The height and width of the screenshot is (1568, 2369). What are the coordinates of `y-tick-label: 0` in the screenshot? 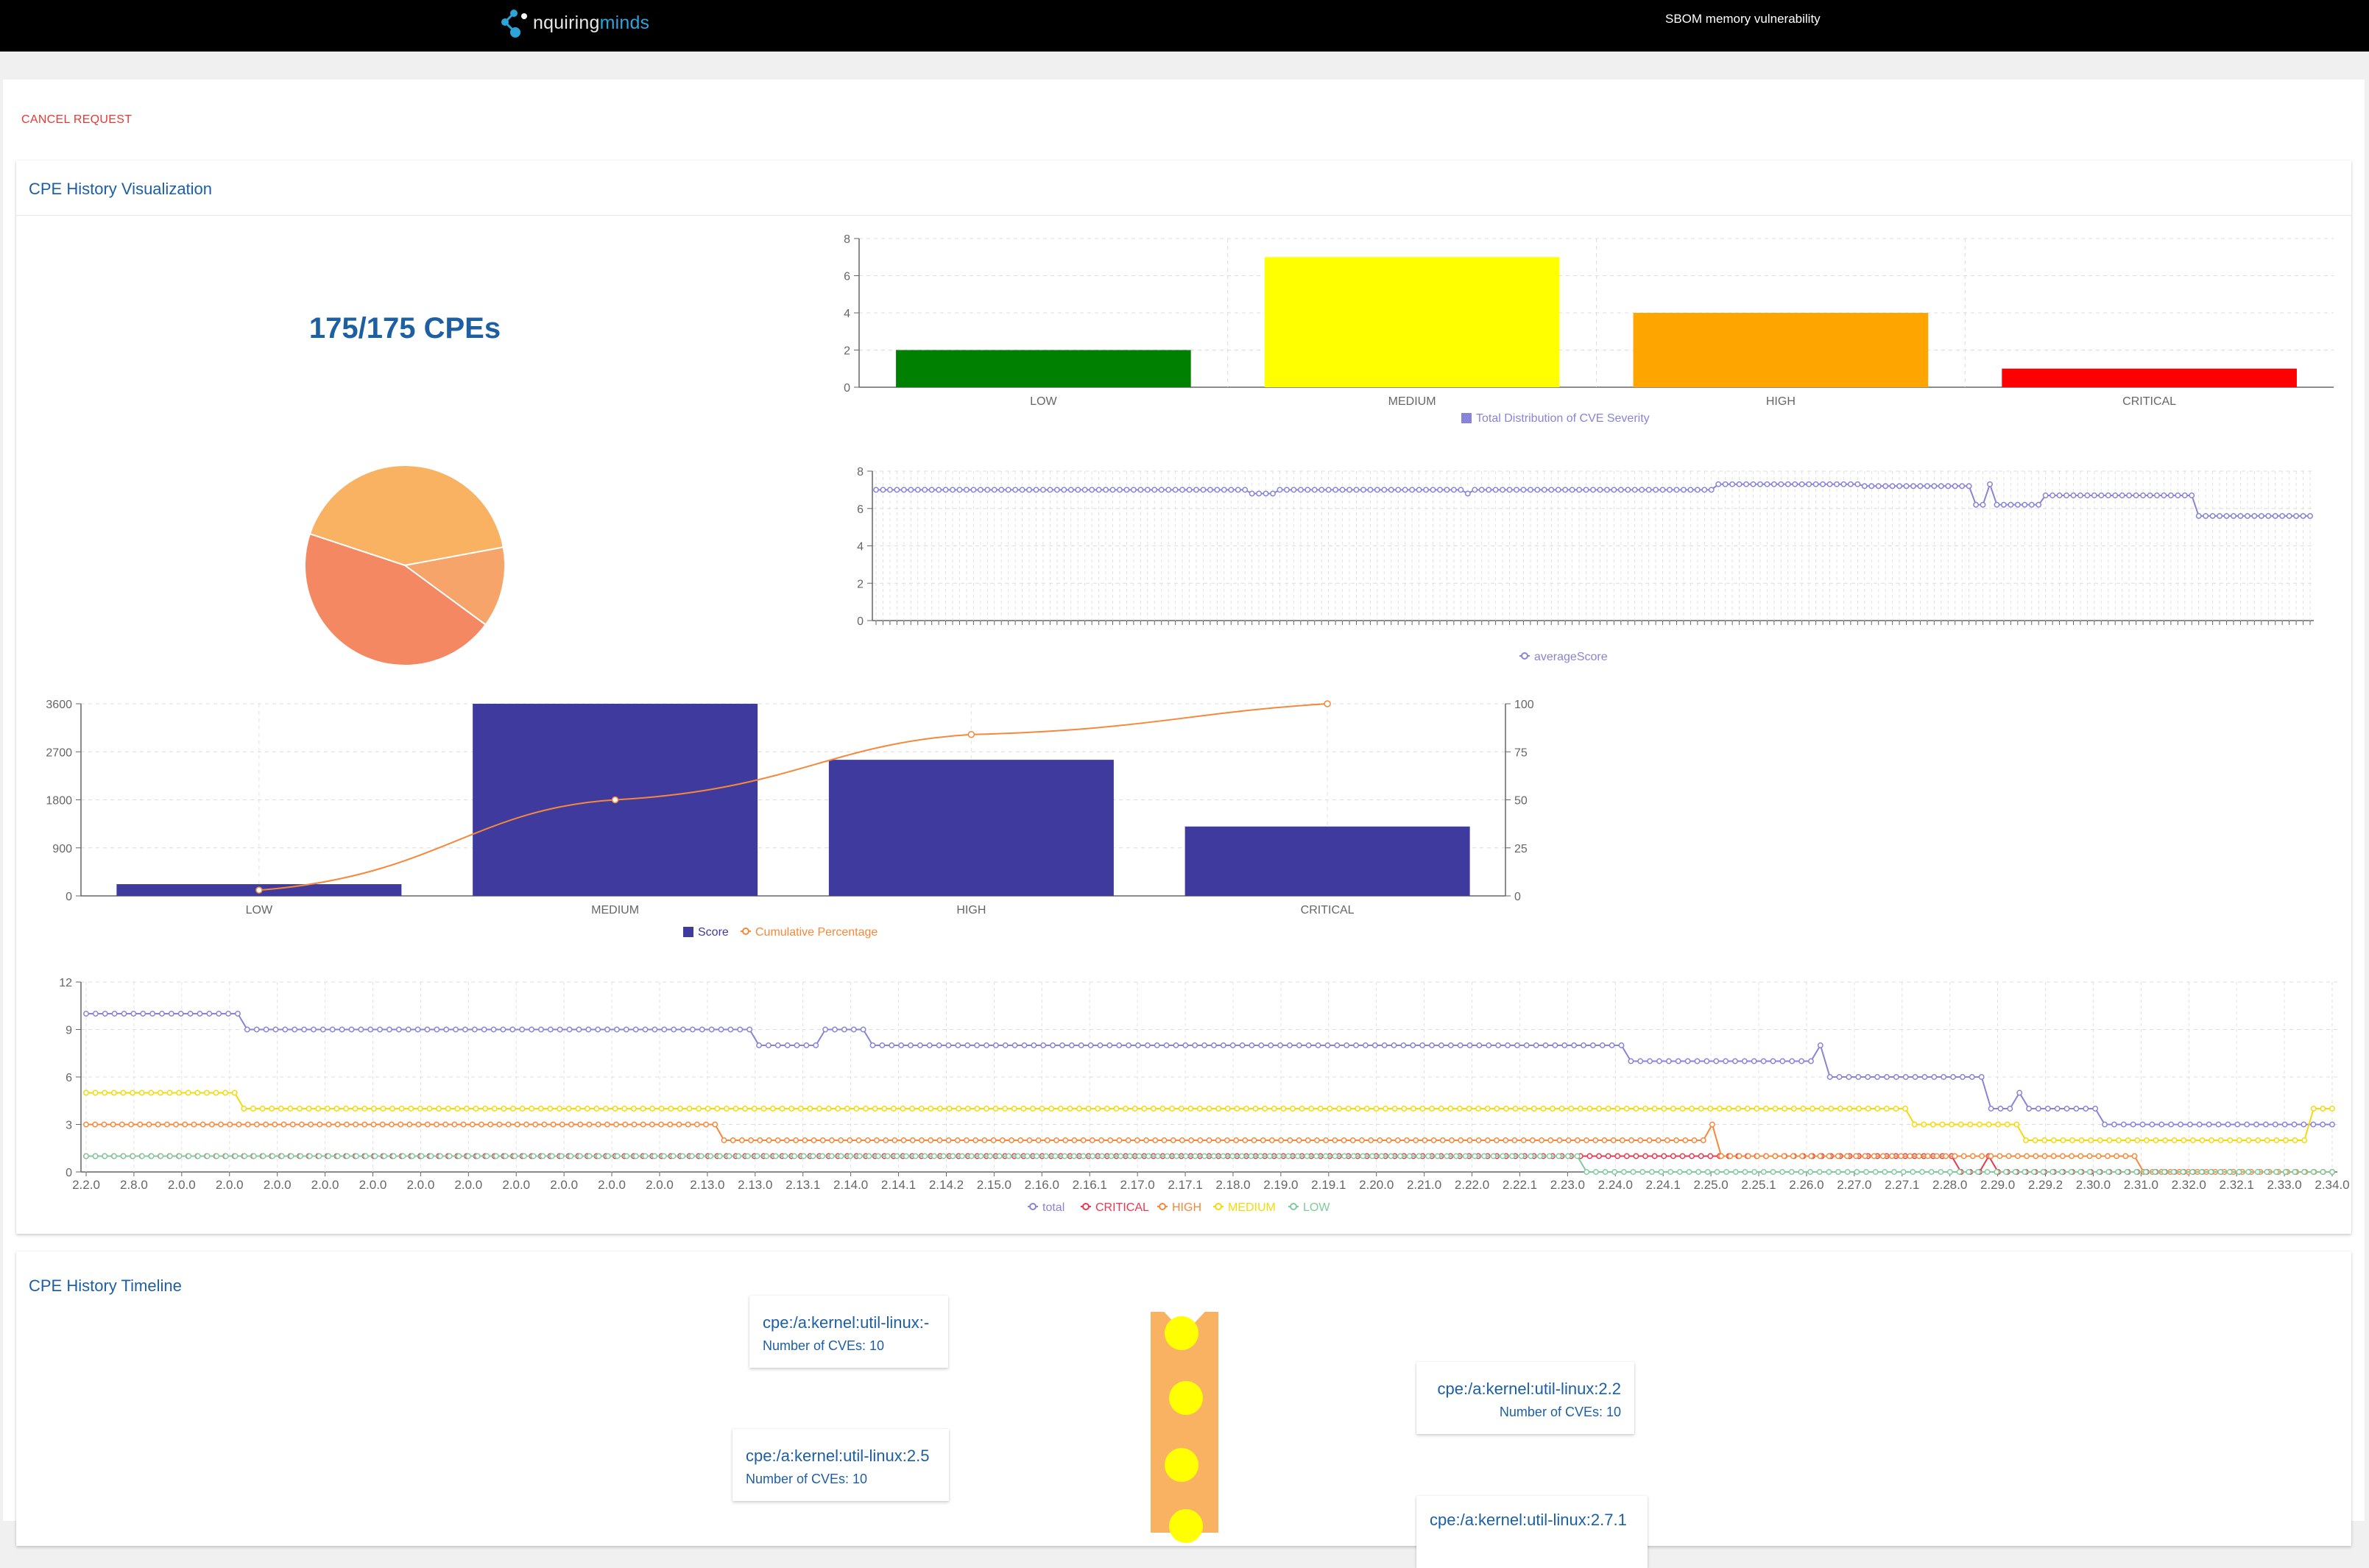 It's located at (69, 1173).